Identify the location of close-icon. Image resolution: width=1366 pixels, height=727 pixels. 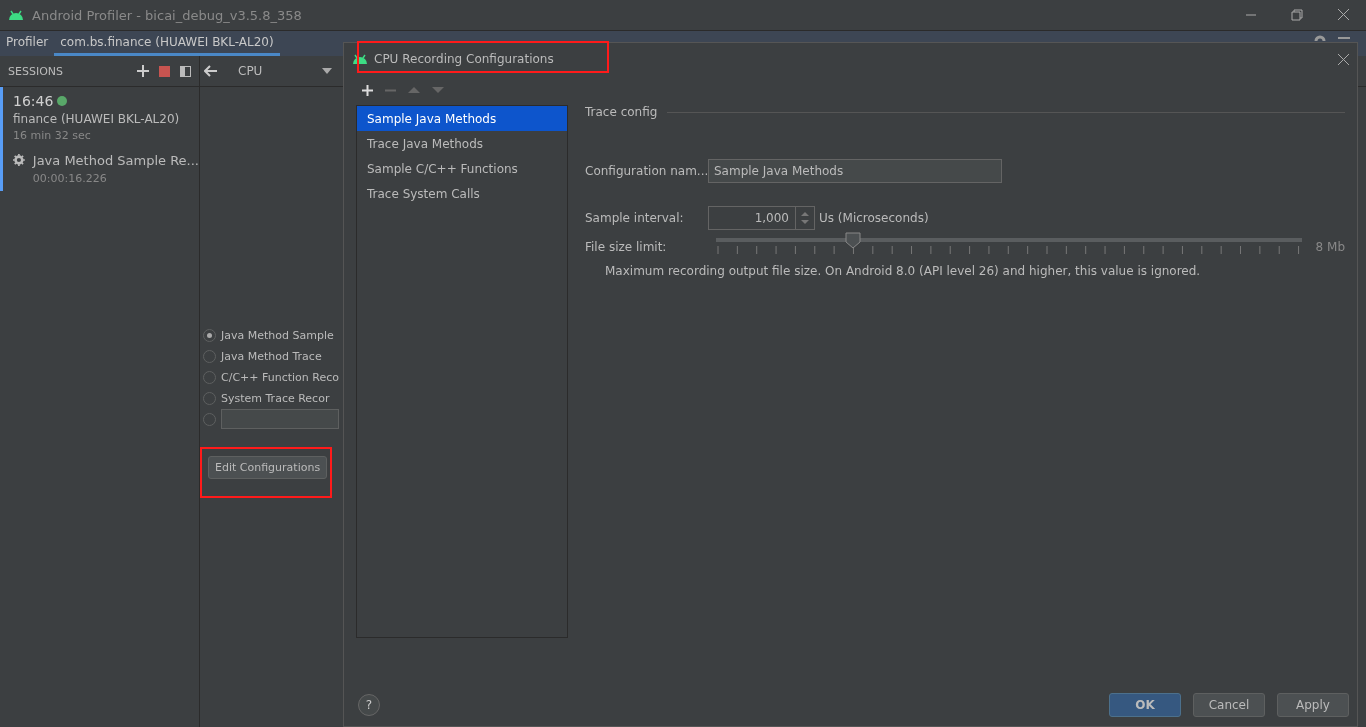
(1343, 59).